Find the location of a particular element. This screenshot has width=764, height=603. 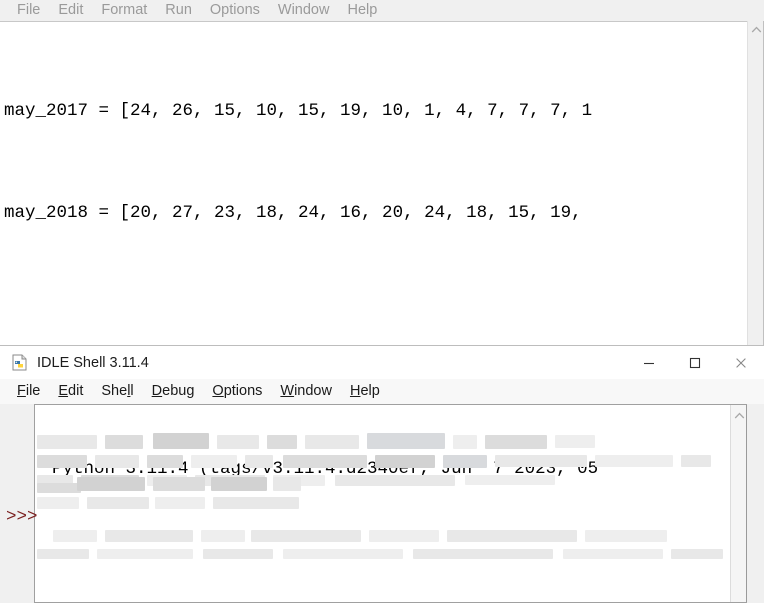

code-line-3-blank is located at coordinates (372, 317).